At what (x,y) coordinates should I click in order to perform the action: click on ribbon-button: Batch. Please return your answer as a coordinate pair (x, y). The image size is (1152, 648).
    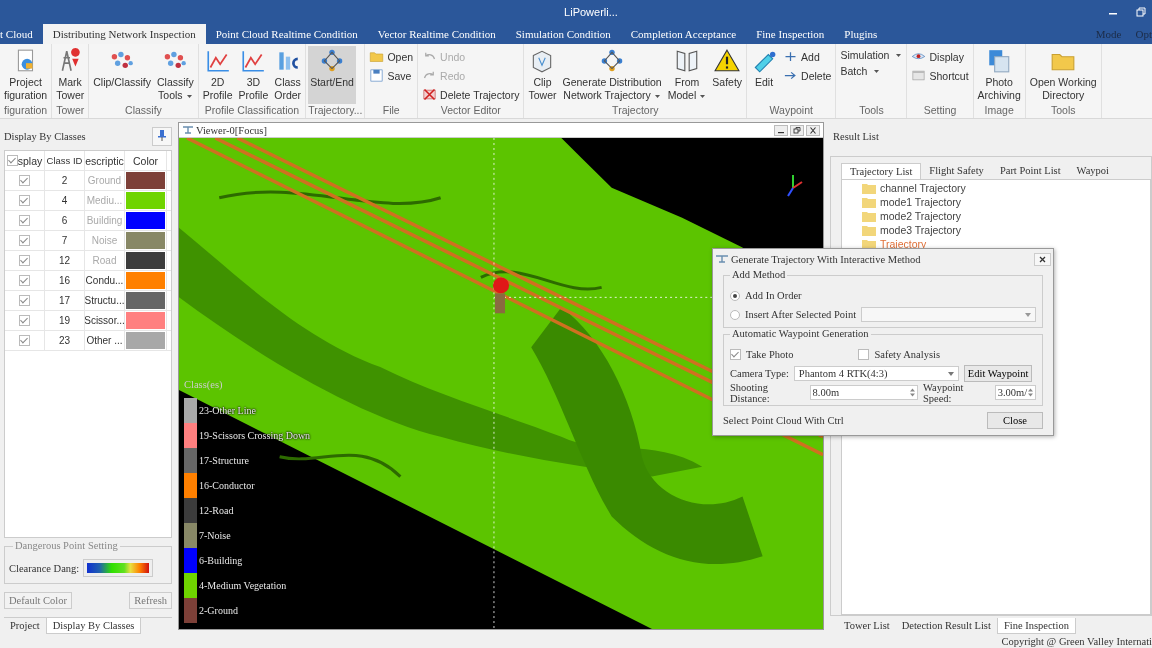
    Looking at the image, I should click on (871, 71).